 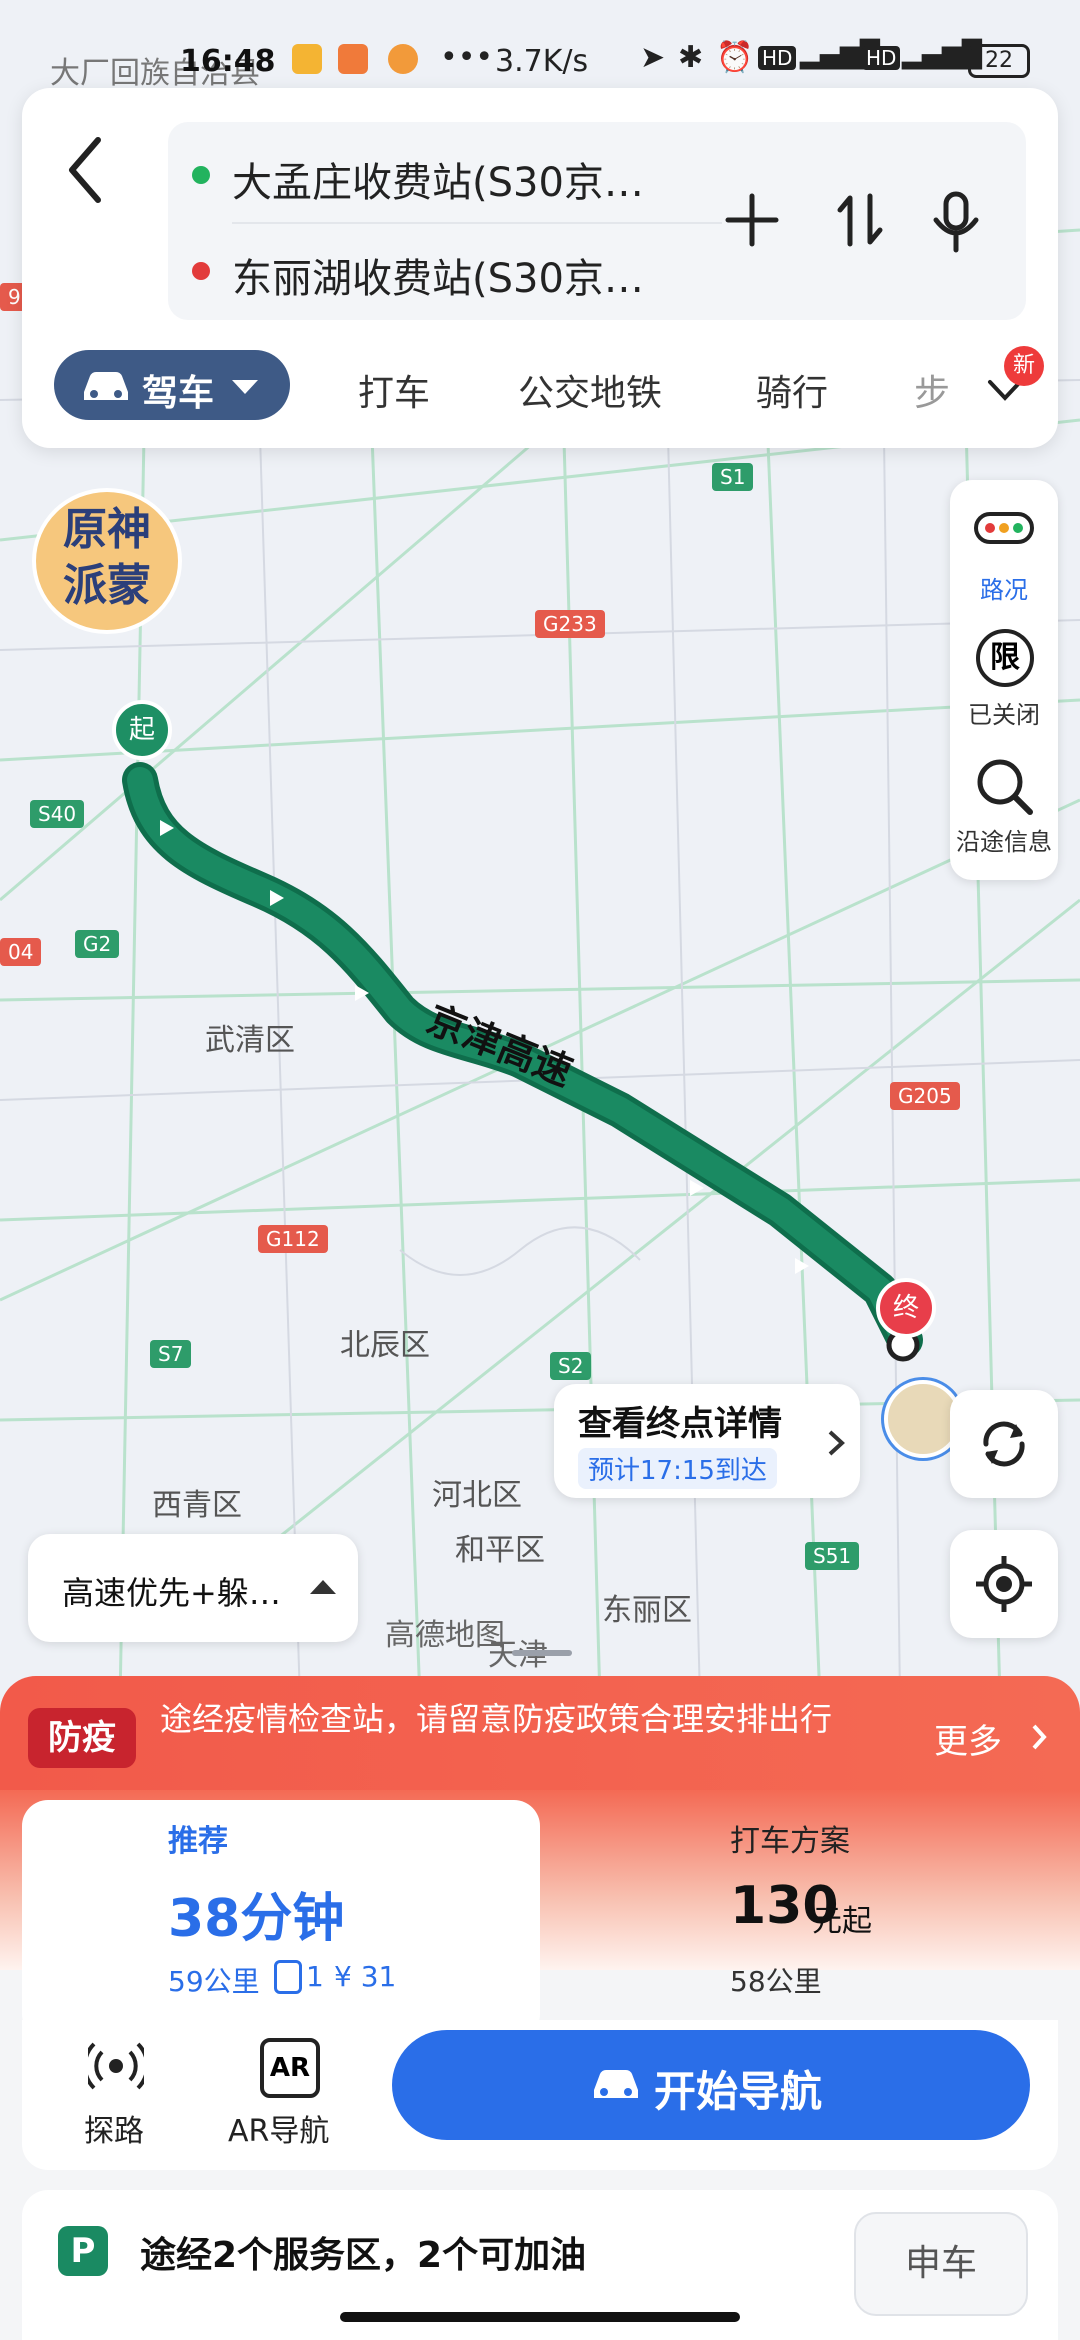 I want to click on swap-button, so click(x=860, y=220).